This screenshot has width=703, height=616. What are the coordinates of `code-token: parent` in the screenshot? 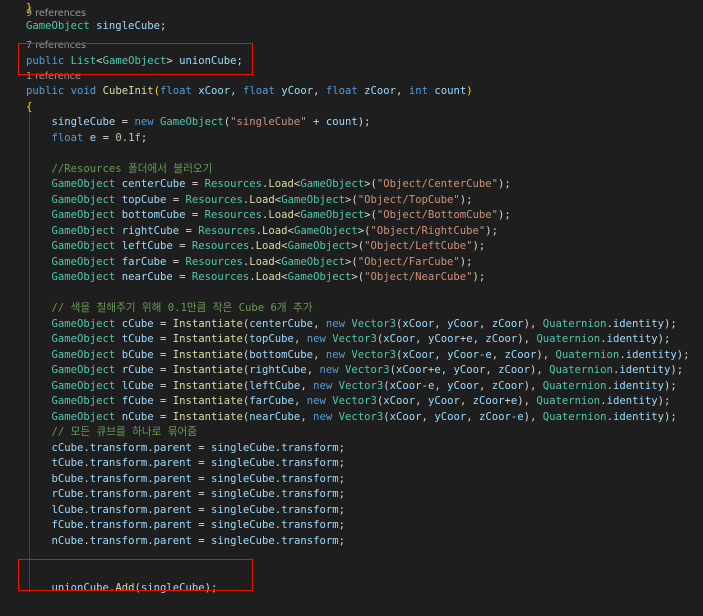 It's located at (172, 494).